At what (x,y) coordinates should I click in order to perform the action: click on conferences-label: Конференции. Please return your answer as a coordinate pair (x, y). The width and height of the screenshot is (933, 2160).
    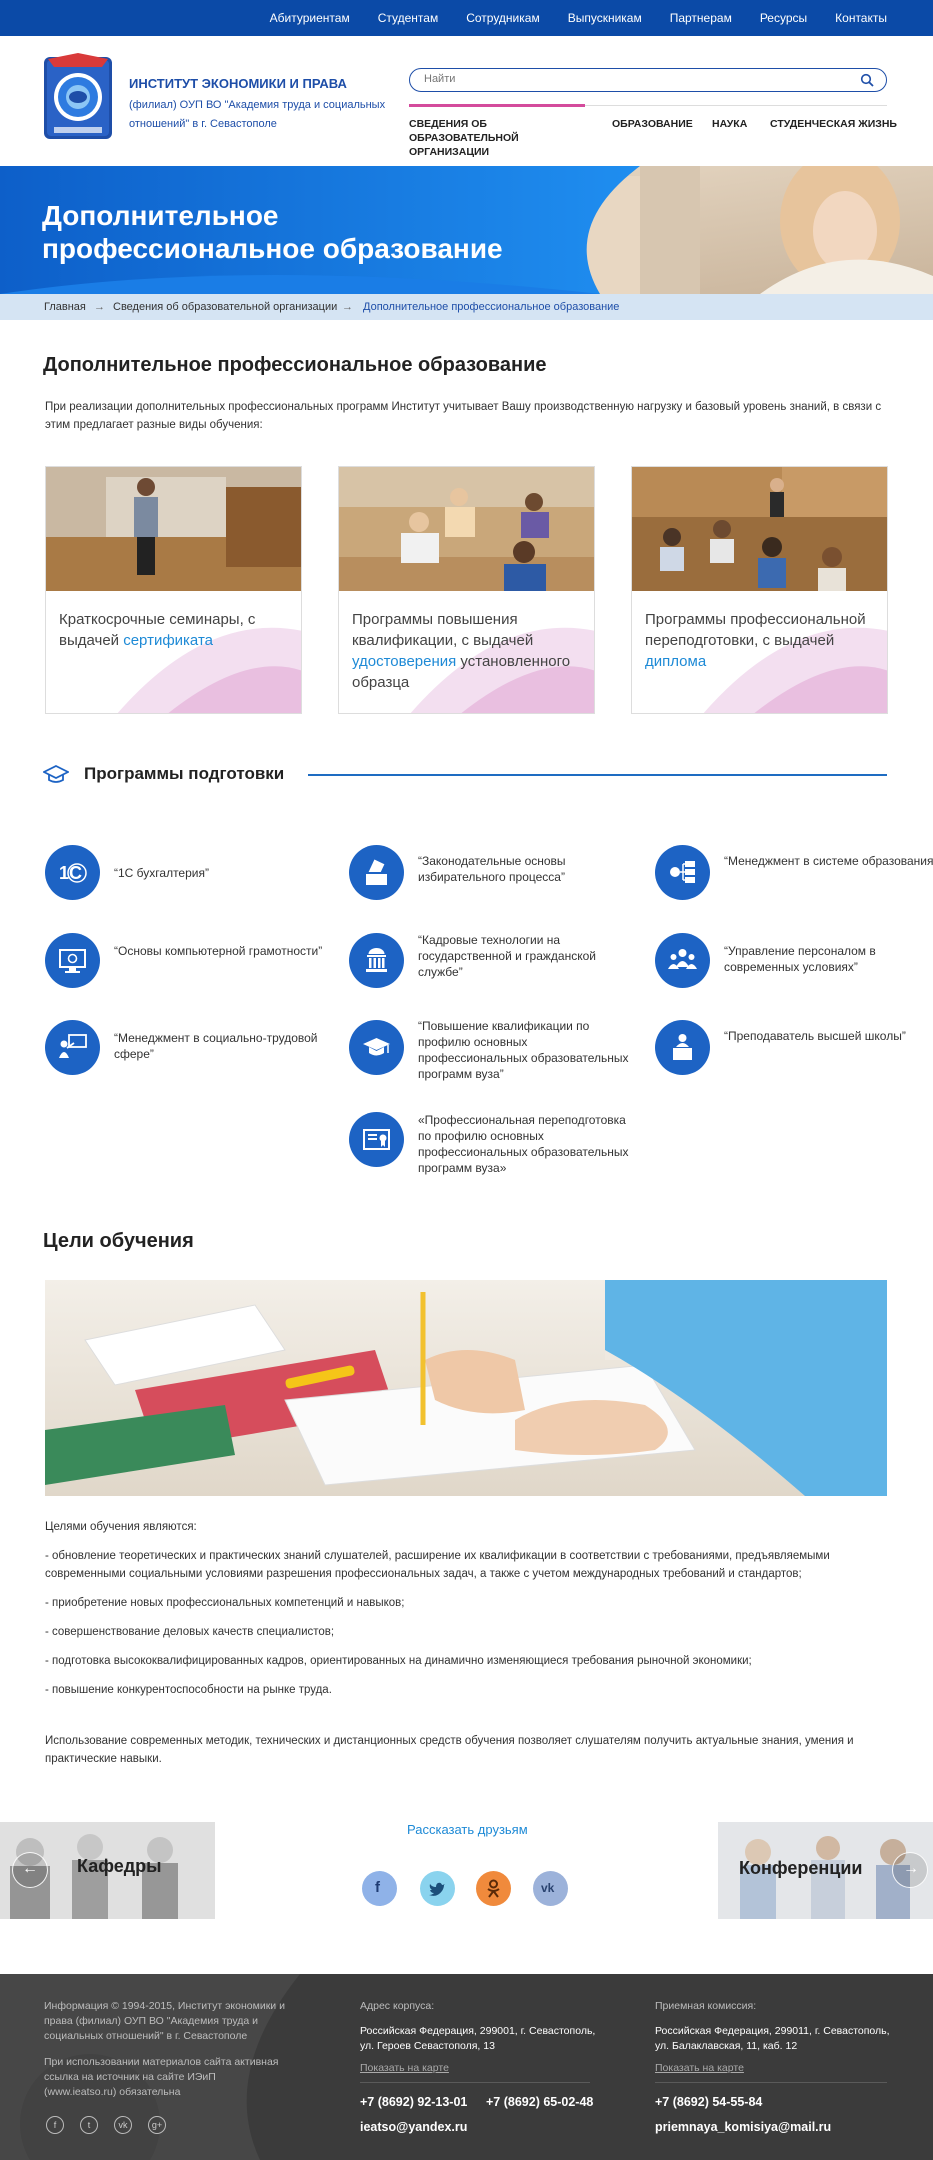
    Looking at the image, I should click on (801, 1868).